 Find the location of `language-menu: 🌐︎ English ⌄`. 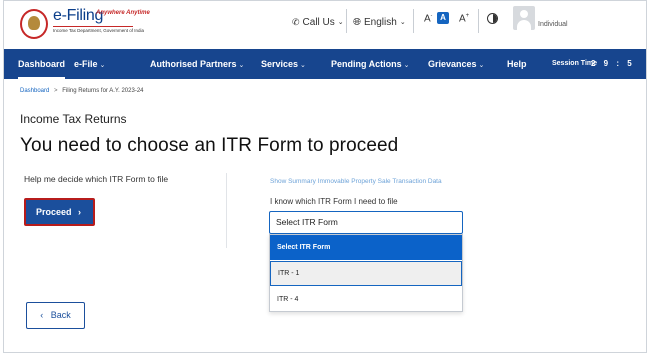

language-menu: 🌐︎ English ⌄ is located at coordinates (379, 22).